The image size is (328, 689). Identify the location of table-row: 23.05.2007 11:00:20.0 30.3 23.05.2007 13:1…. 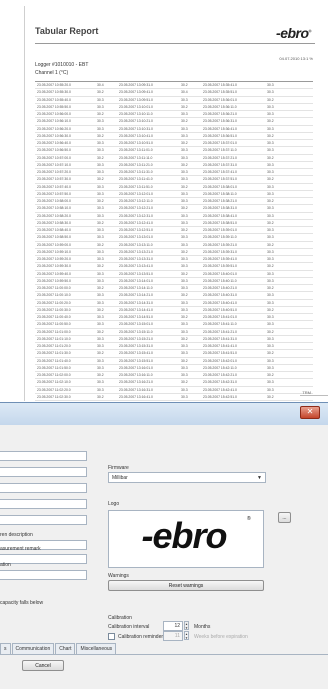
(174, 303).